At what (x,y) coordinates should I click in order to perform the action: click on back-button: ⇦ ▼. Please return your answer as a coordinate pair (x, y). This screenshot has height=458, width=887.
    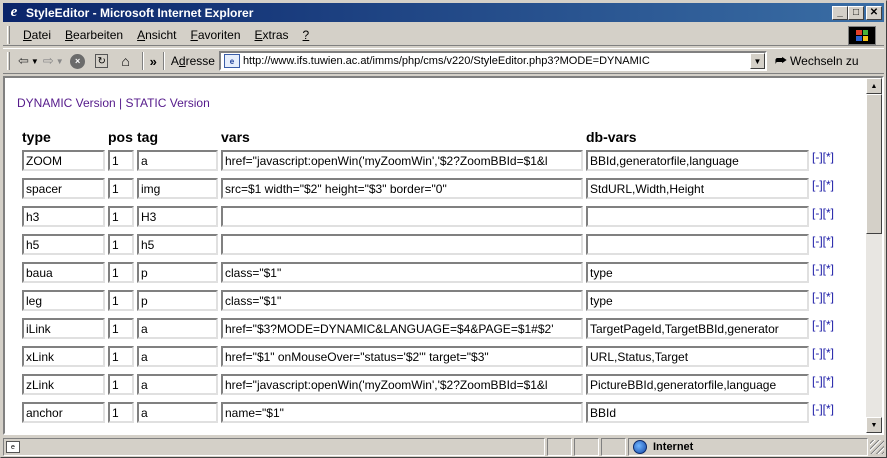
    Looking at the image, I should click on (28, 61).